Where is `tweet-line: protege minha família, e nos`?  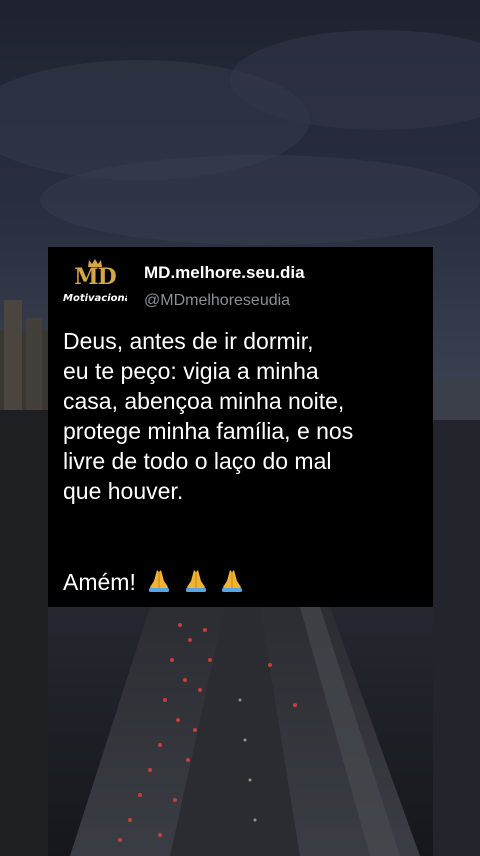 tweet-line: protege minha família, e nos is located at coordinates (208, 431).